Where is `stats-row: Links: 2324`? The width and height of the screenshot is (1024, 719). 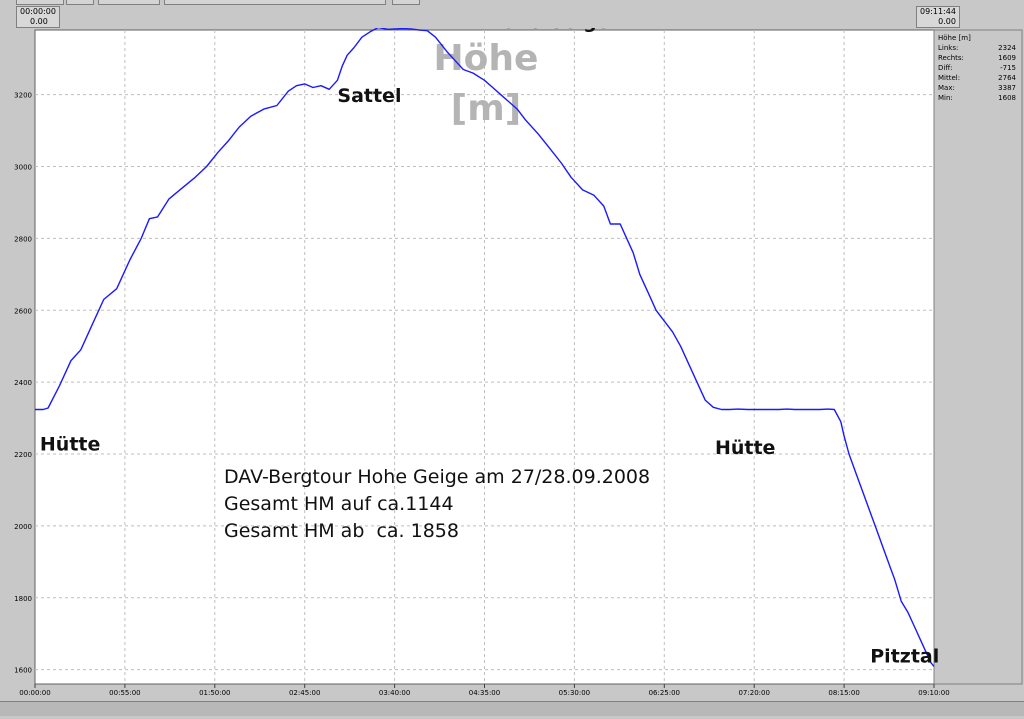
stats-row: Links: 2324 is located at coordinates (977, 48).